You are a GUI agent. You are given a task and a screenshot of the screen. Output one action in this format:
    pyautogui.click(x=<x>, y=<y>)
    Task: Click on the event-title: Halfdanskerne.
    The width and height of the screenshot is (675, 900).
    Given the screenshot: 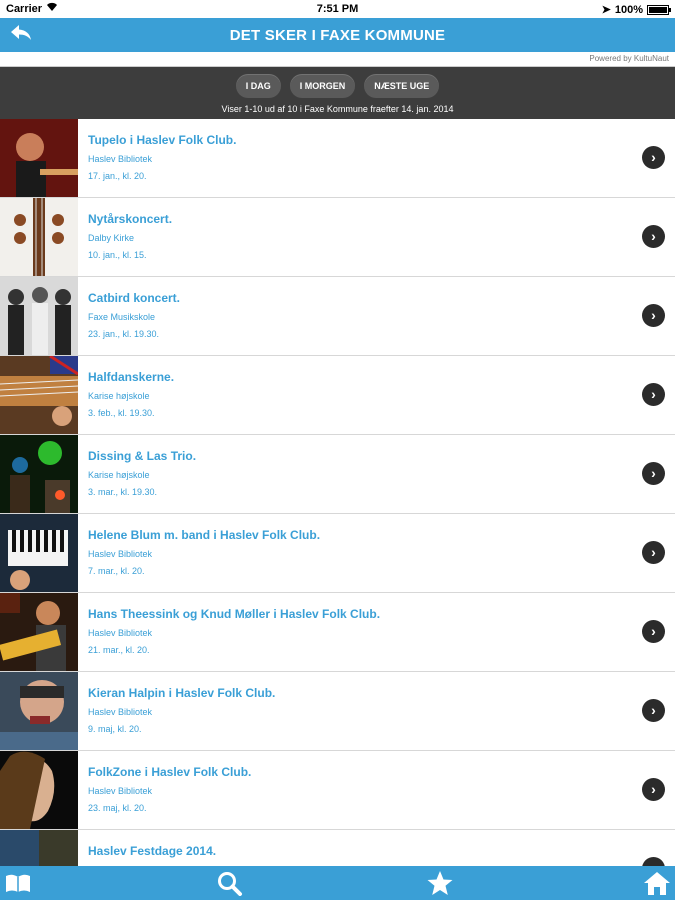 What is the action you would take?
    pyautogui.click(x=131, y=377)
    